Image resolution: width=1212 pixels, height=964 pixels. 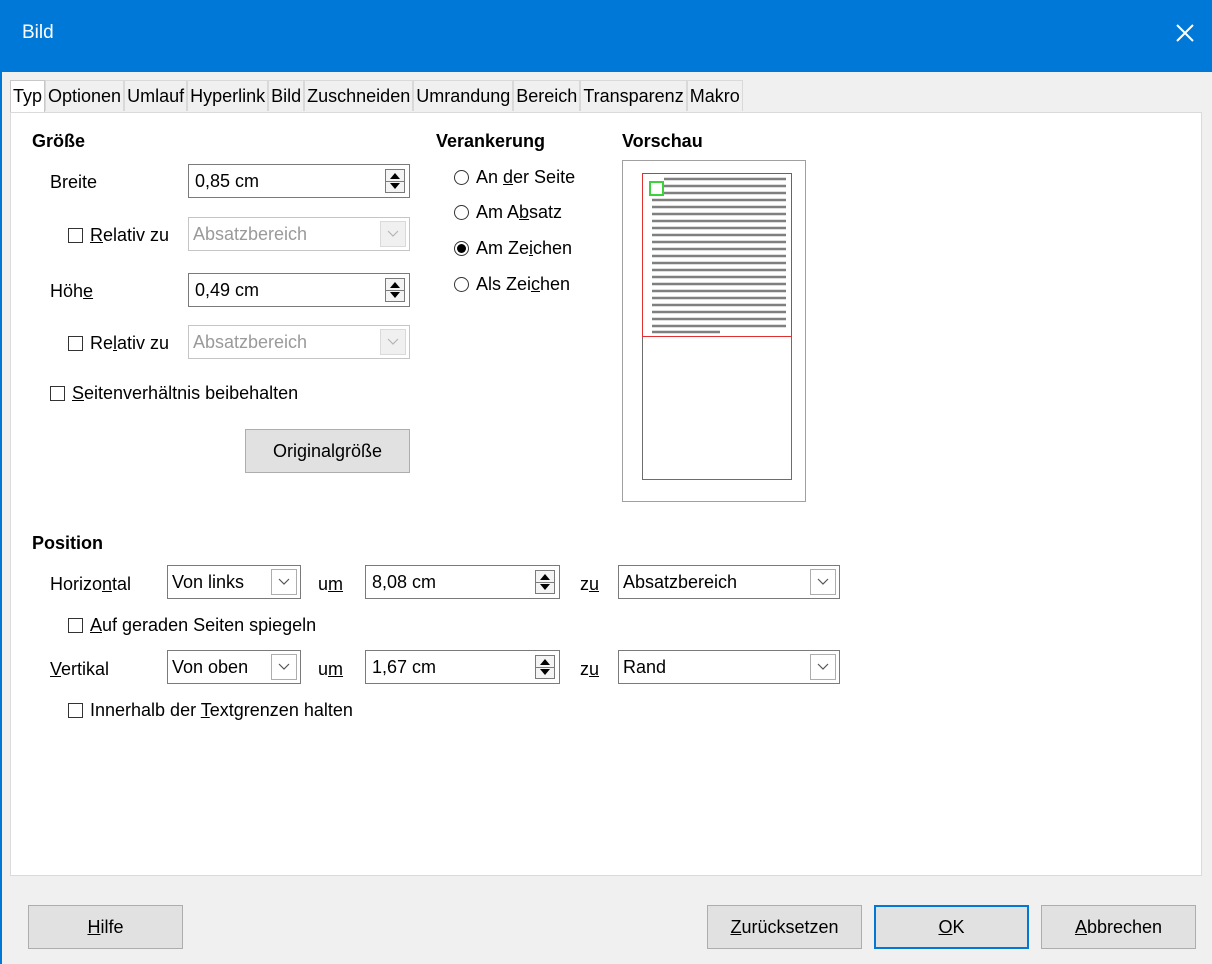 What do you see at coordinates (203, 625) in the screenshot?
I see `mirror-label: Auf geraden Seiten spiegeln` at bounding box center [203, 625].